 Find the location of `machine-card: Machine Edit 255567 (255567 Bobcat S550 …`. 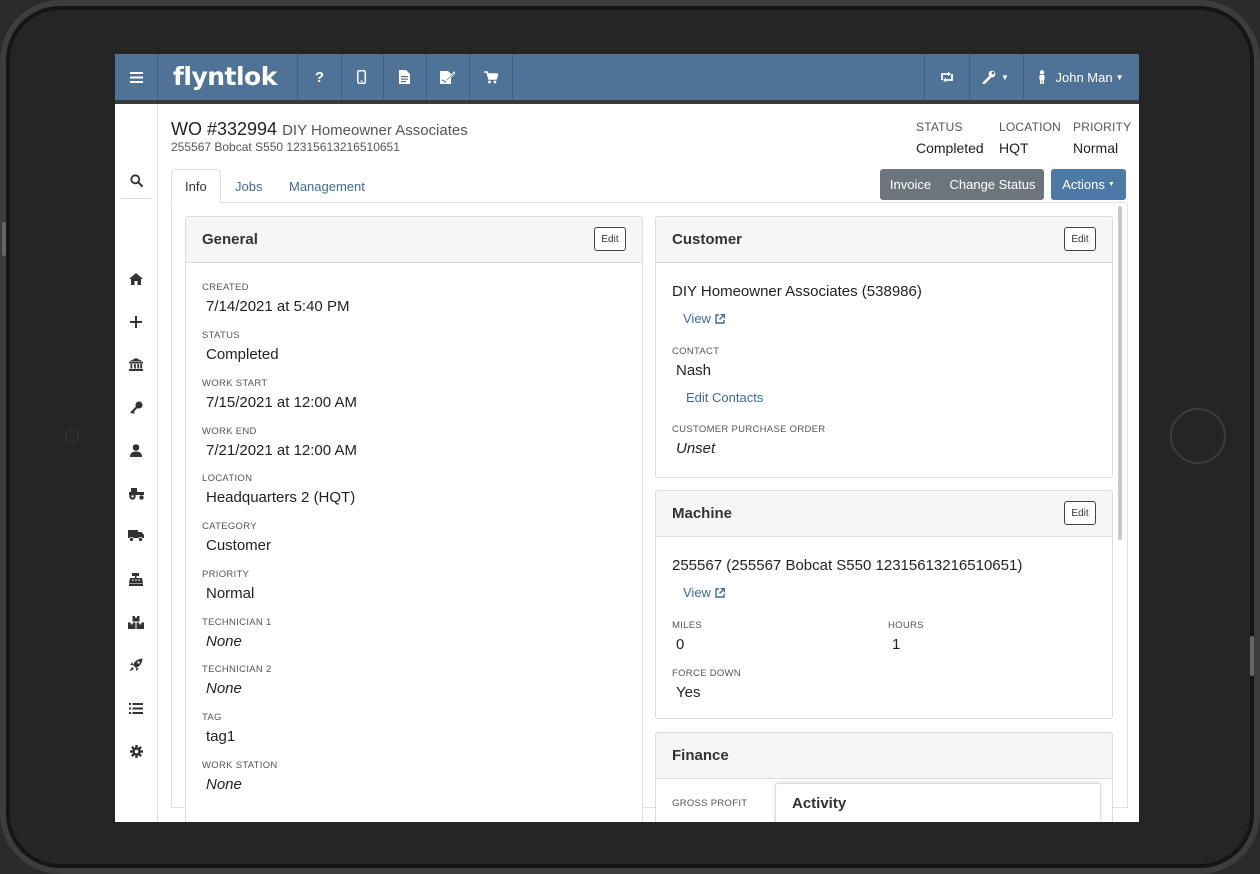

machine-card: Machine Edit 255567 (255567 Bobcat S550 … is located at coordinates (884, 604).